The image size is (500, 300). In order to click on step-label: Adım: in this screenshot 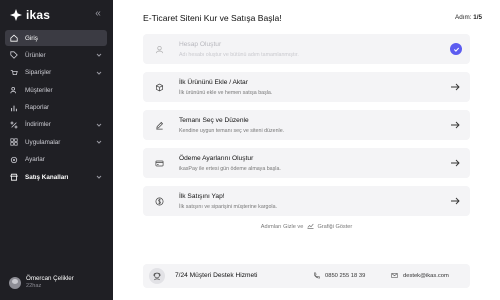, I will do `click(463, 17)`.